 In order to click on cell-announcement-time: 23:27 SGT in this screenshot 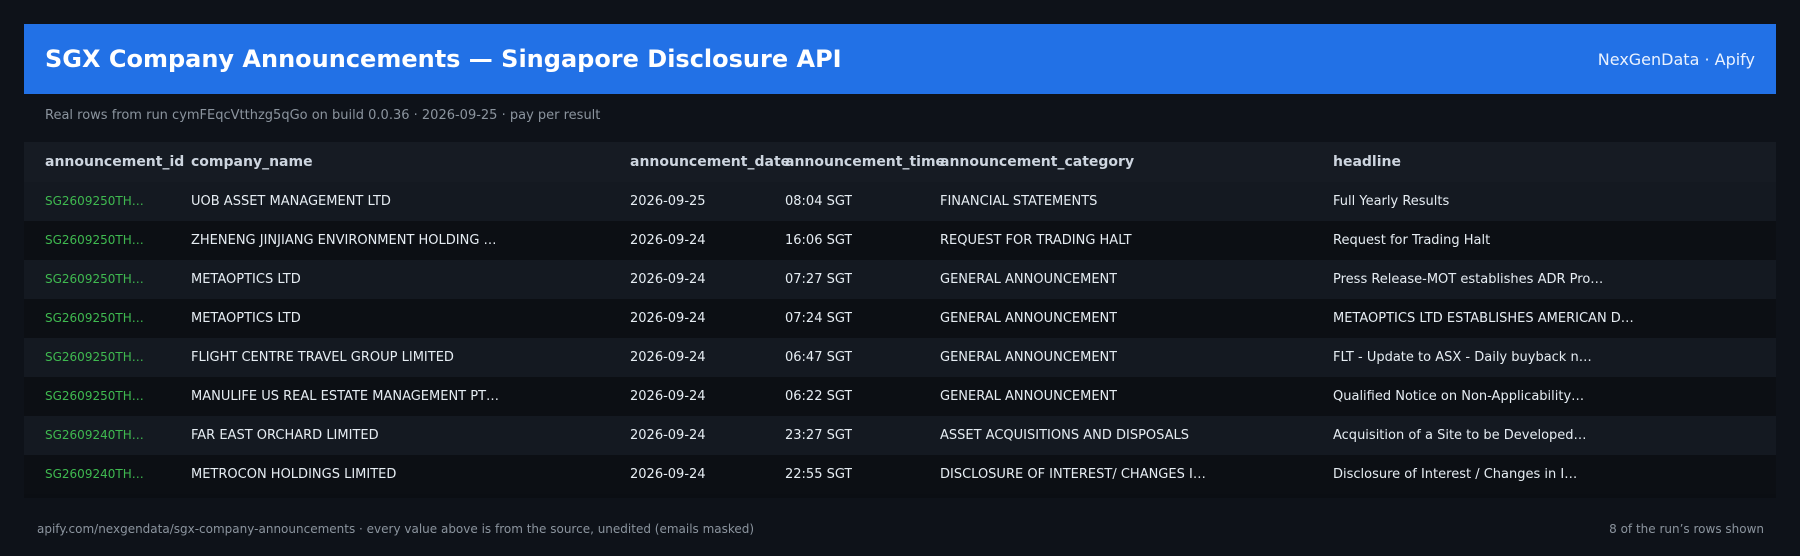, I will do `click(819, 435)`.